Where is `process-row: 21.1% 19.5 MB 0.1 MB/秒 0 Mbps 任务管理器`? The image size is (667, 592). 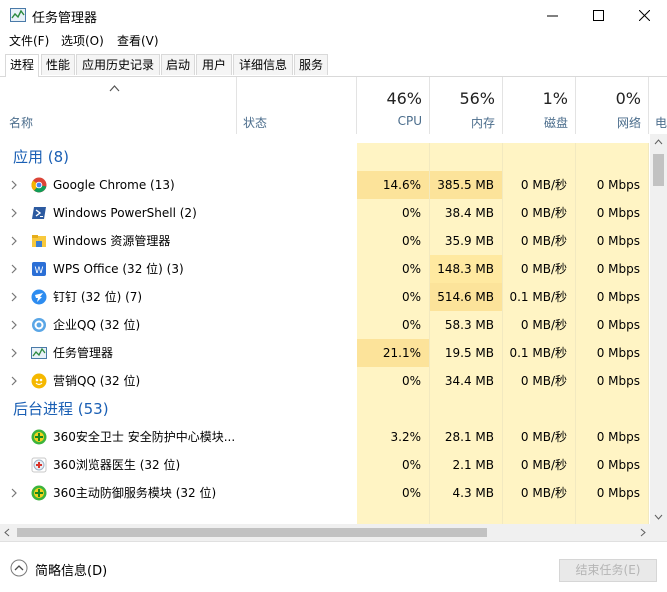
process-row: 21.1% 19.5 MB 0.1 MB/秒 0 Mbps 任务管理器 is located at coordinates (325, 353).